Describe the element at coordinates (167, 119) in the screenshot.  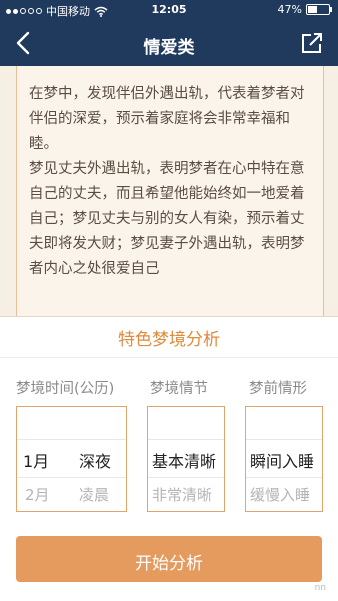
I see `article-paragraph: 在梦中，发现伴侣外遇出轨，代表着梦者对伴侣的深爱，预示着家庭将会非常幸福和睦。` at that location.